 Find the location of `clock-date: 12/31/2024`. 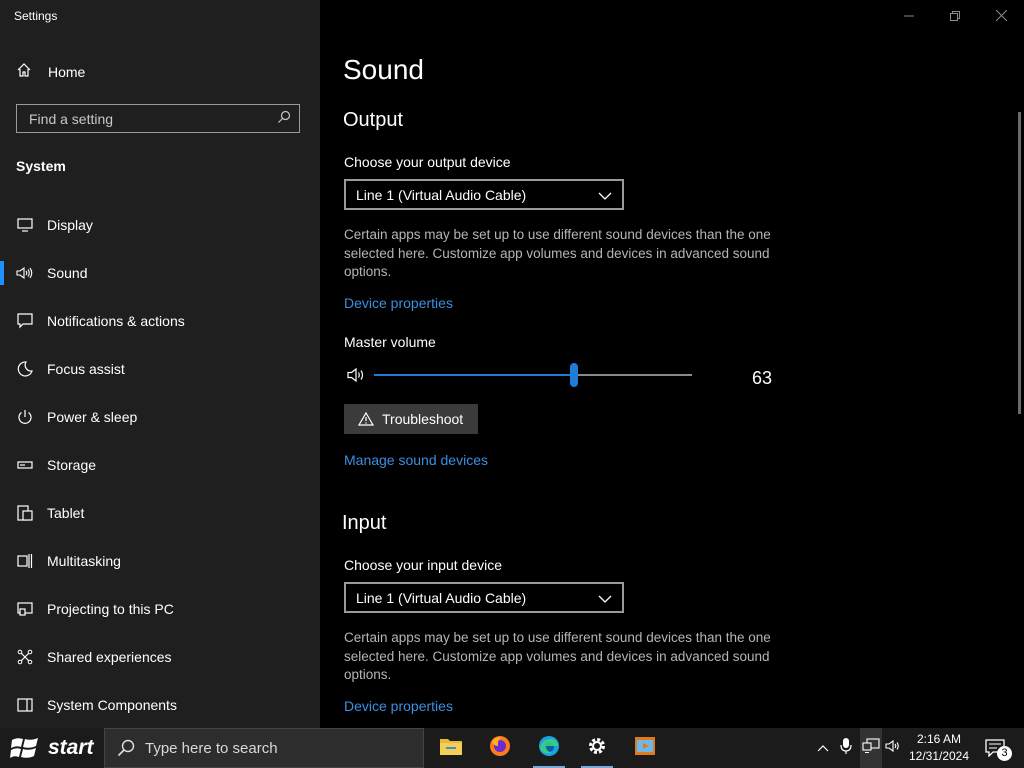

clock-date: 12/31/2024 is located at coordinates (939, 756).